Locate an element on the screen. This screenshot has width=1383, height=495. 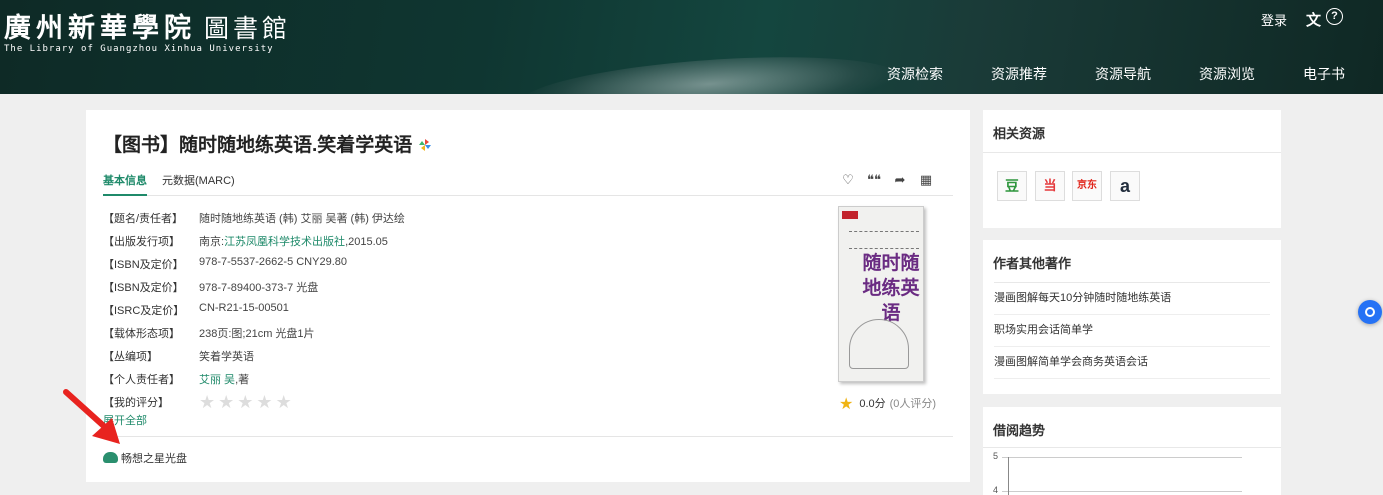
book-cover: 随时随地练英语 is located at coordinates (881, 294).